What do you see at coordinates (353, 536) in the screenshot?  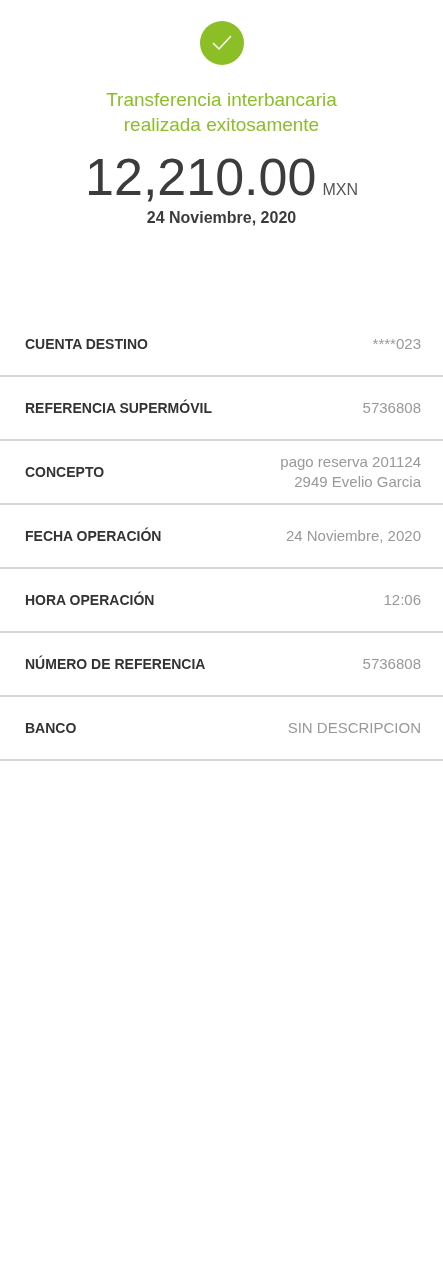 I see `detail-value: 24 Noviembre, 2020` at bounding box center [353, 536].